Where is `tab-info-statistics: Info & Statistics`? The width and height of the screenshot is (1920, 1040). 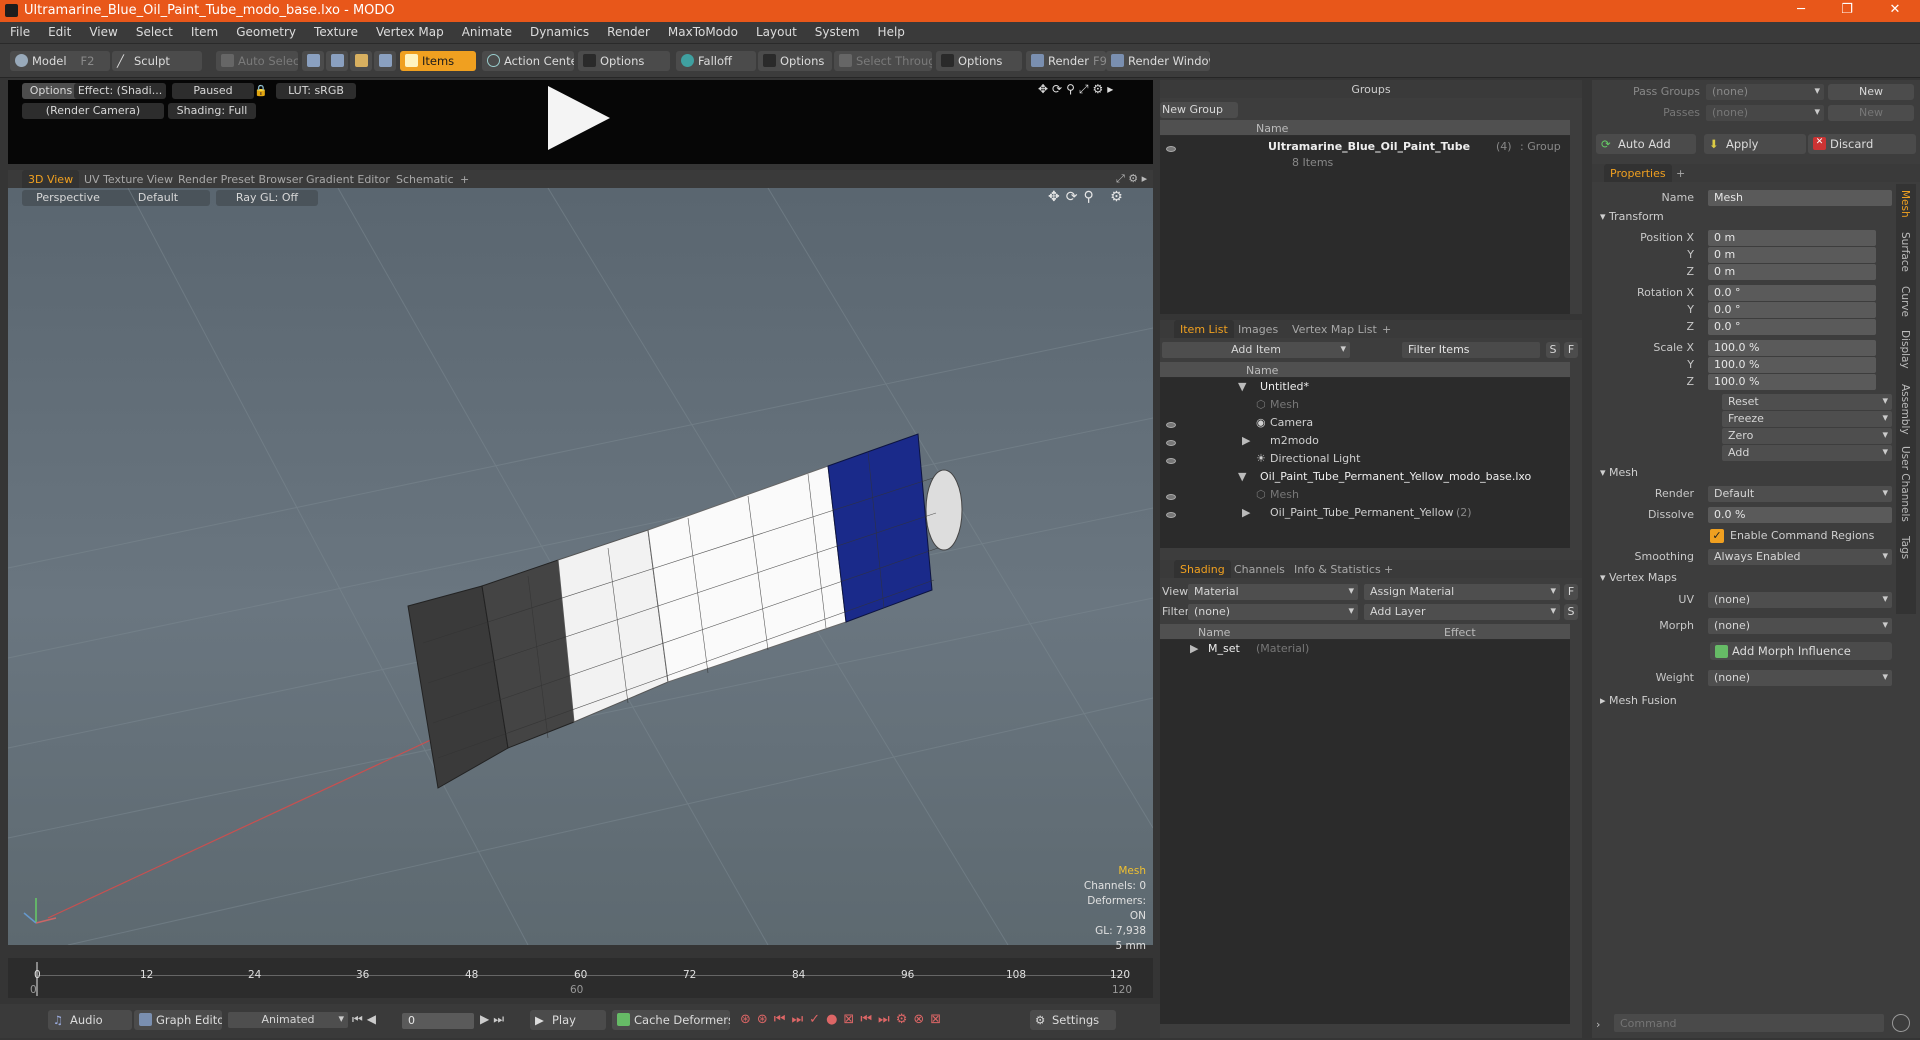
tab-info-statistics: Info & Statistics is located at coordinates (1337, 569).